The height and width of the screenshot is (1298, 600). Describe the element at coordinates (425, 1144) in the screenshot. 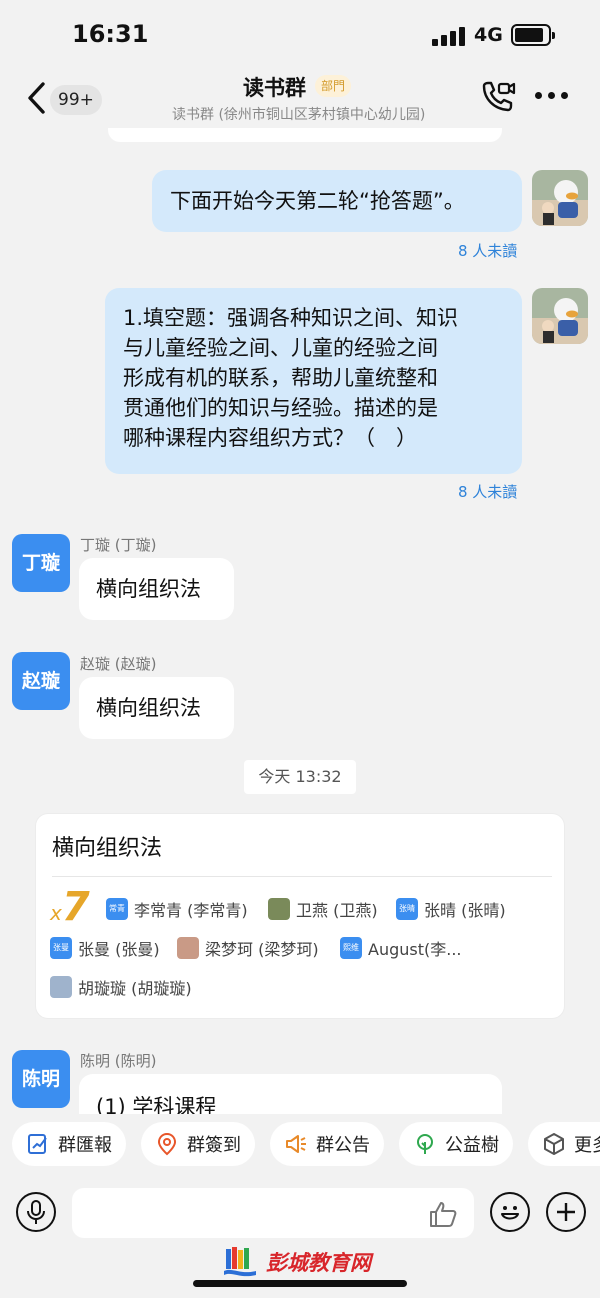

I see `tree-icon` at that location.